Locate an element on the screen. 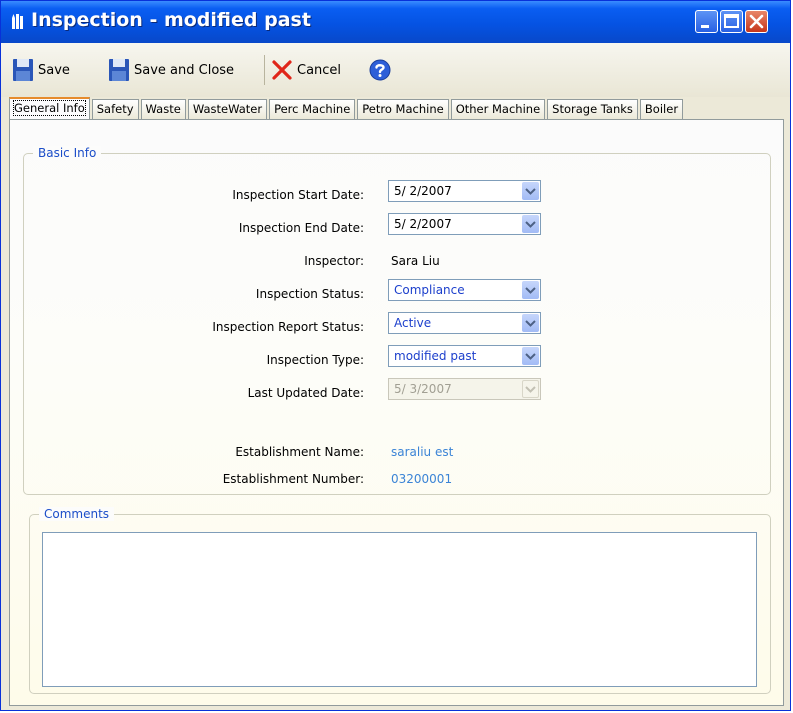 The width and height of the screenshot is (793, 713). start-date-label: Inspection Start Date: is located at coordinates (298, 195).